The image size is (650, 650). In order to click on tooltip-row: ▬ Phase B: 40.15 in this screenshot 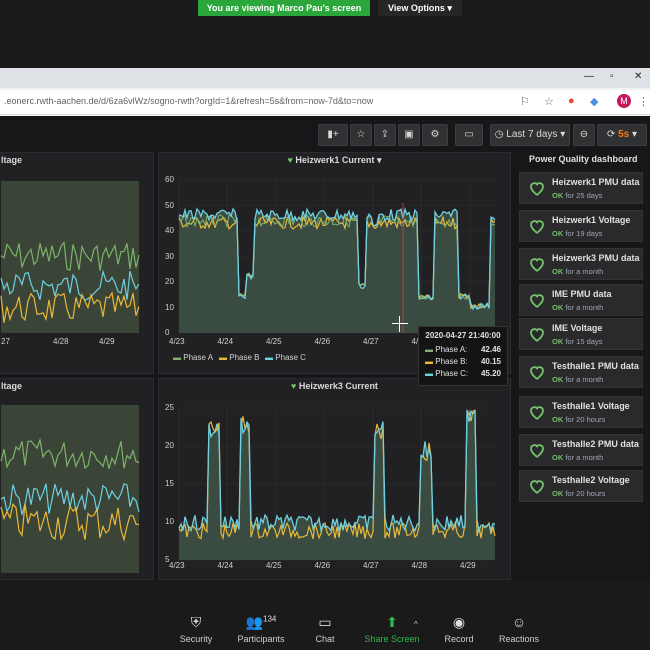, I will do `click(463, 361)`.